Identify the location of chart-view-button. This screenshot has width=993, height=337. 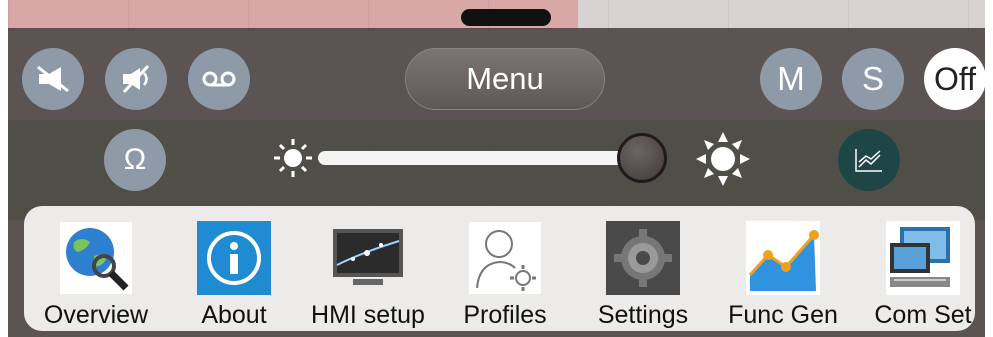
(869, 160).